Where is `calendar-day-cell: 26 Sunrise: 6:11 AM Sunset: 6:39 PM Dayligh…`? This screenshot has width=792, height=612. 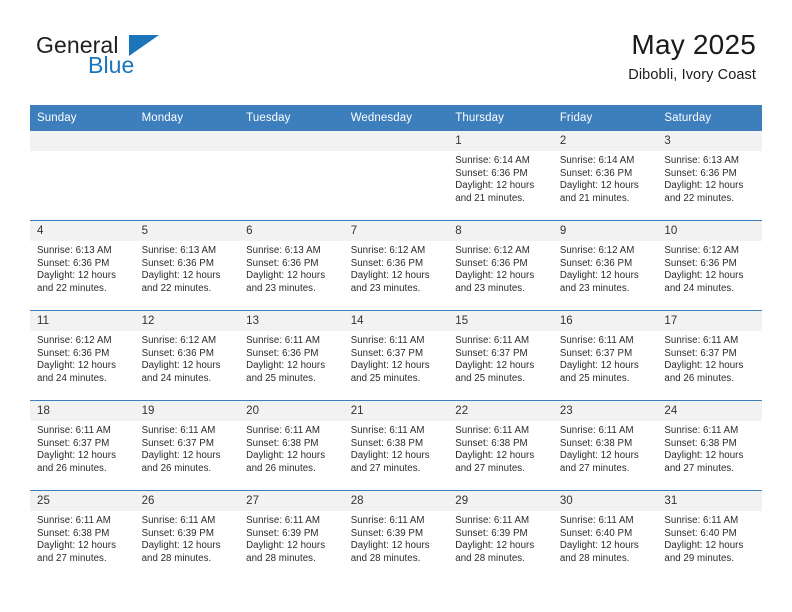
calendar-day-cell: 26 Sunrise: 6:11 AM Sunset: 6:39 PM Dayligh… is located at coordinates (187, 535).